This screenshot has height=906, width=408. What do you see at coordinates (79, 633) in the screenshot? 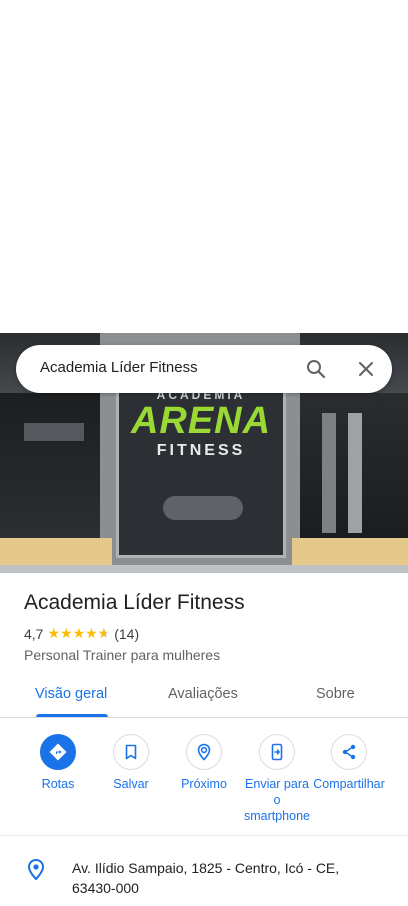
I see `star-rating-icon: ★★★★★ ★` at bounding box center [79, 633].